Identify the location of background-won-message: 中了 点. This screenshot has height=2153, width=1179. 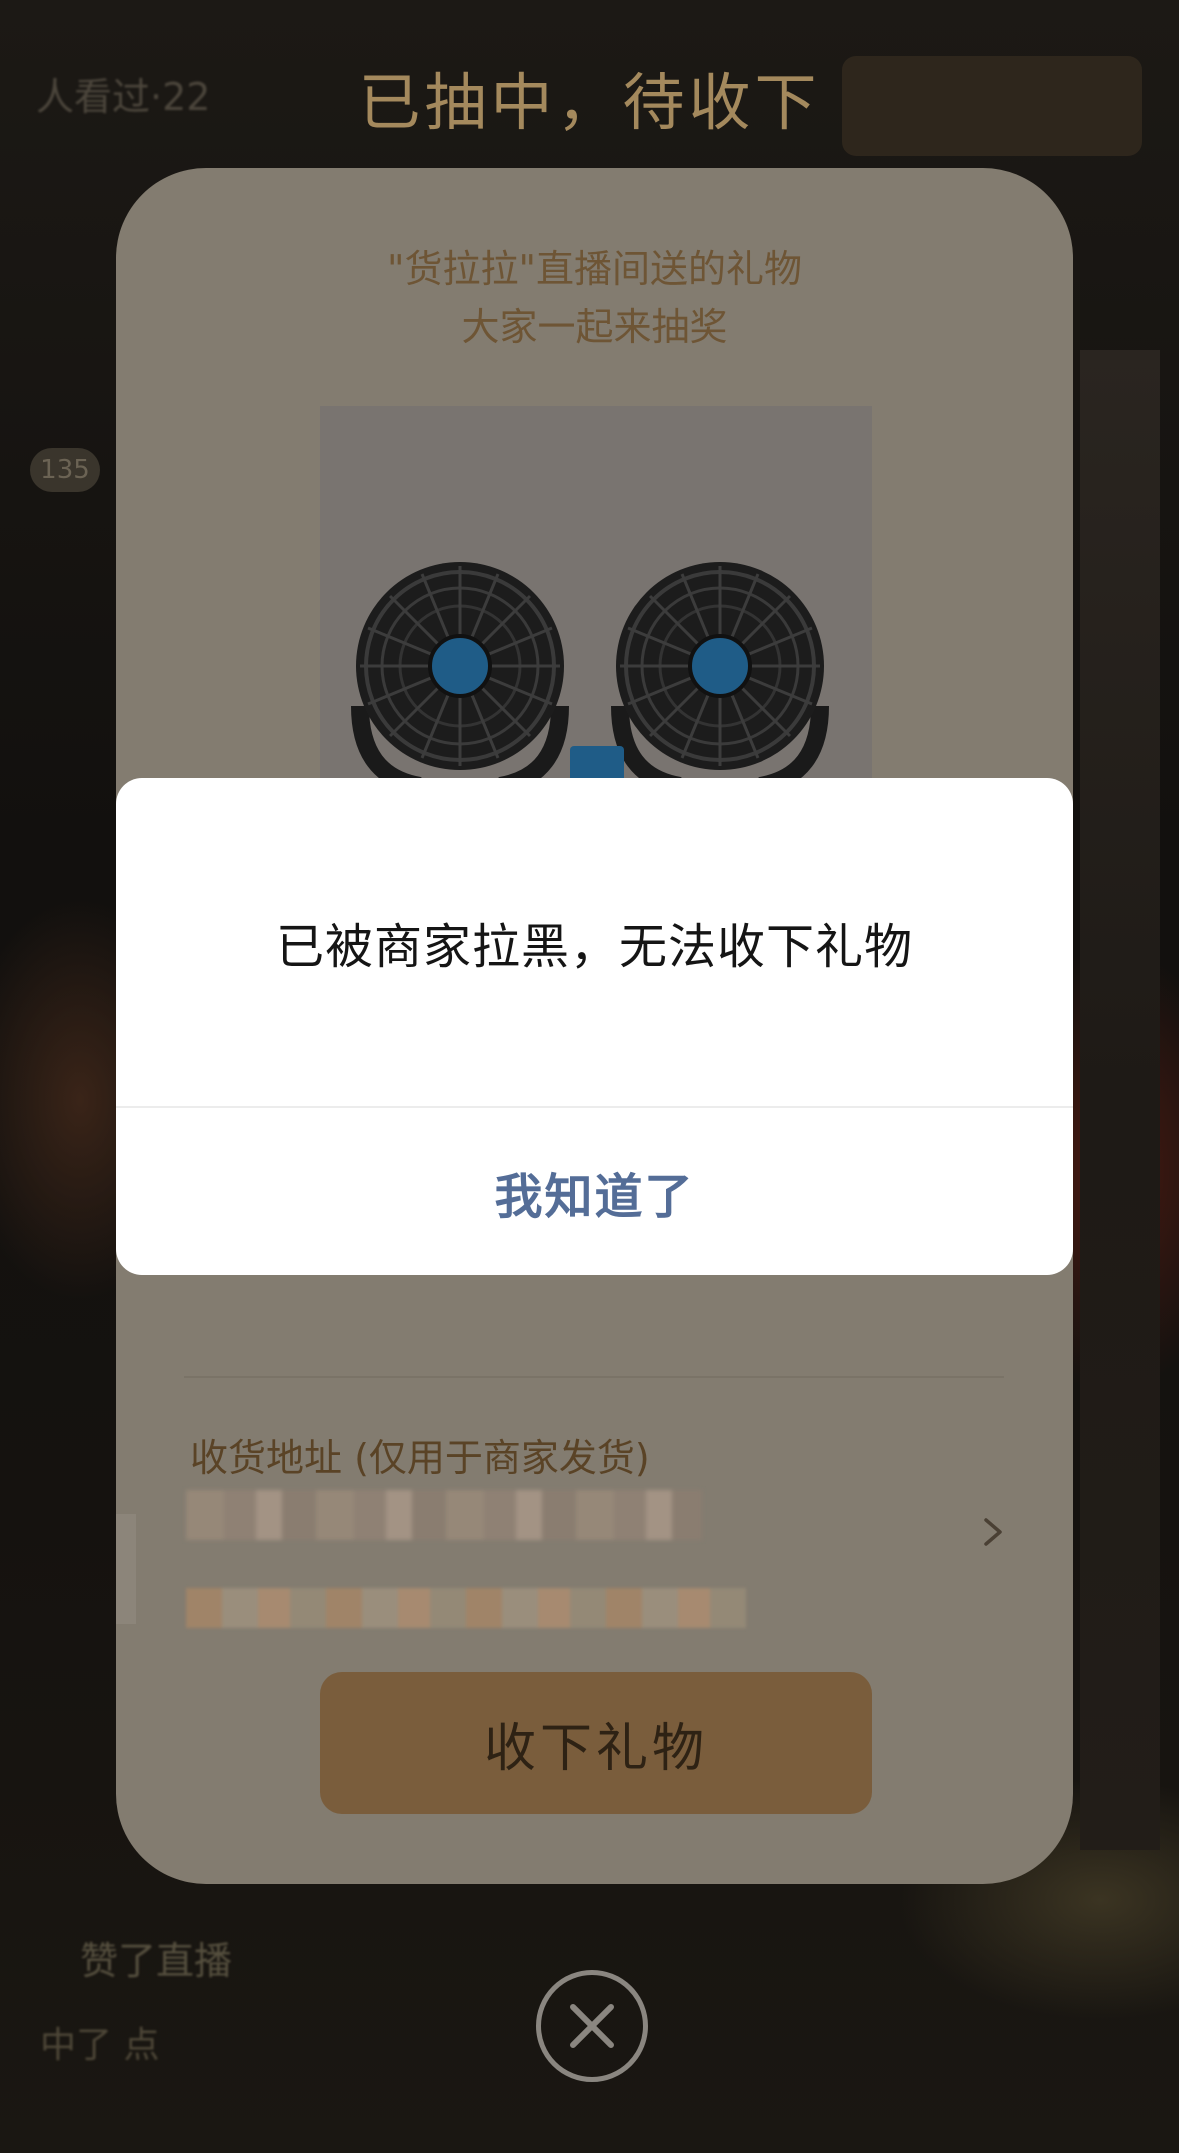
(100, 2045).